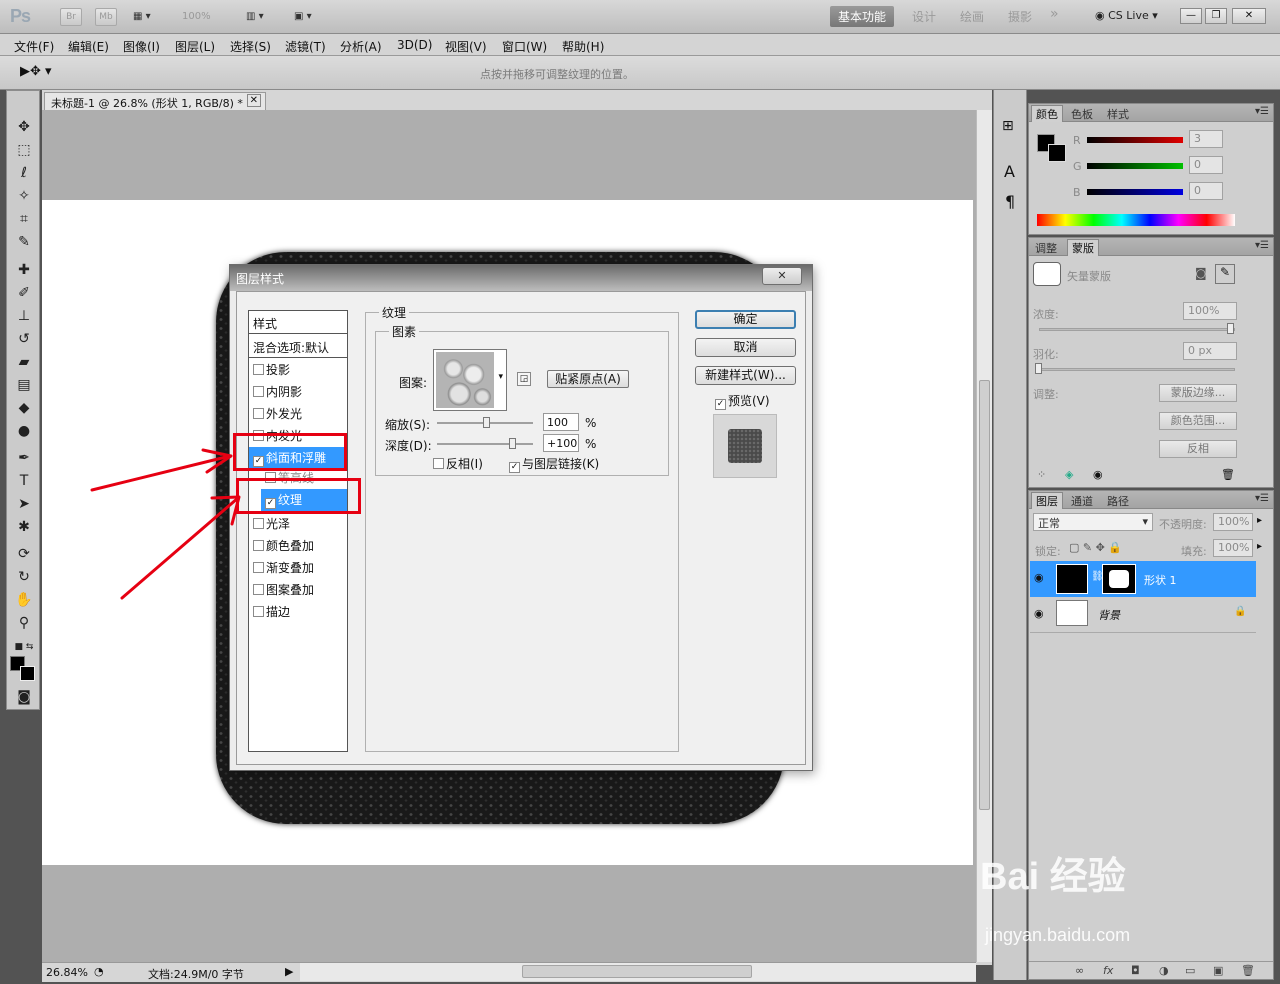 Image resolution: width=1280 pixels, height=984 pixels. I want to click on style-item-inner-shadow: 内阴影, so click(277, 391).